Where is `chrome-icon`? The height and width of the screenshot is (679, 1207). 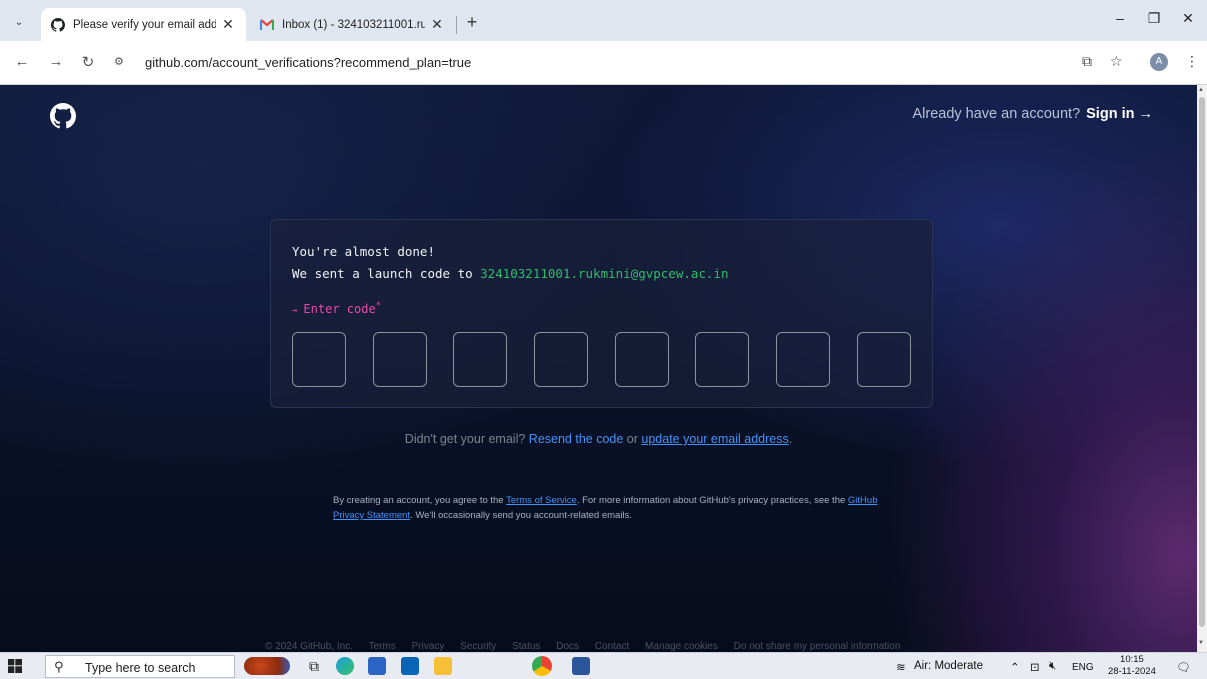 chrome-icon is located at coordinates (542, 666).